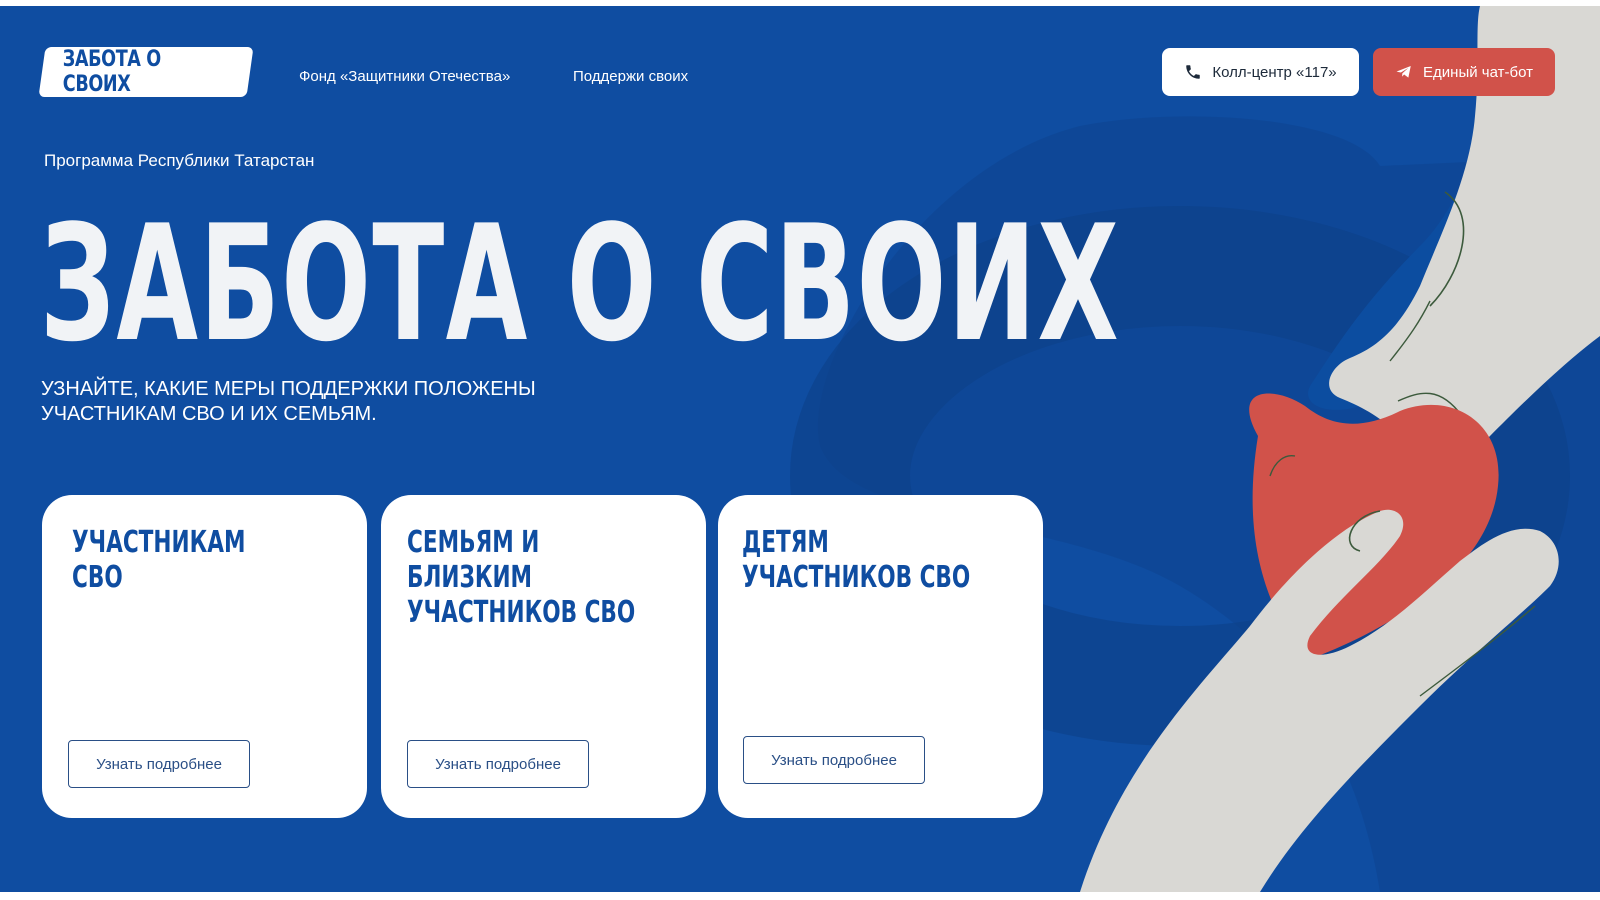  What do you see at coordinates (856, 560) in the screenshot?
I see `card-title: Детям участников СВО` at bounding box center [856, 560].